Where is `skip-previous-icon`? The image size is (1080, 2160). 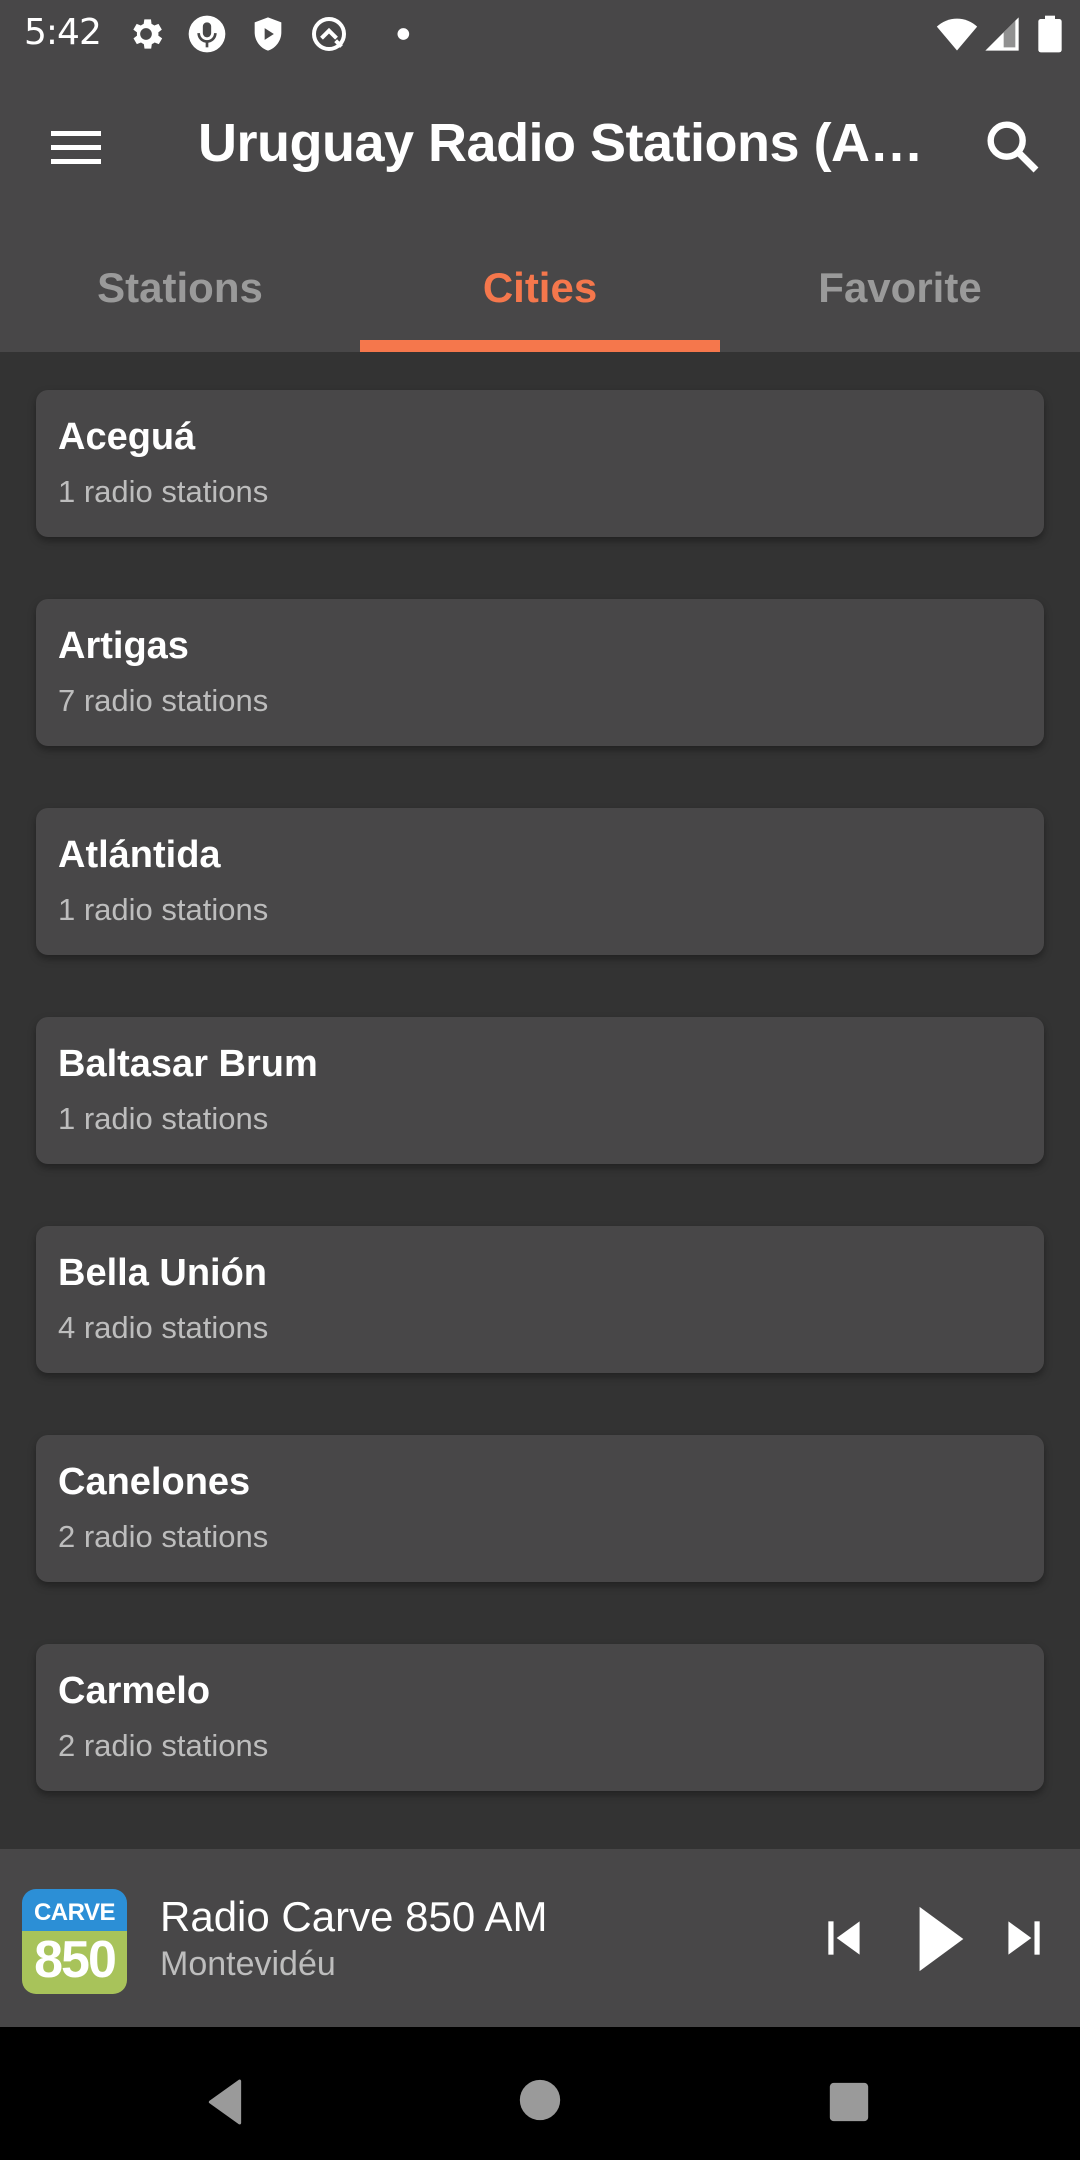
skip-previous-icon is located at coordinates (845, 1938).